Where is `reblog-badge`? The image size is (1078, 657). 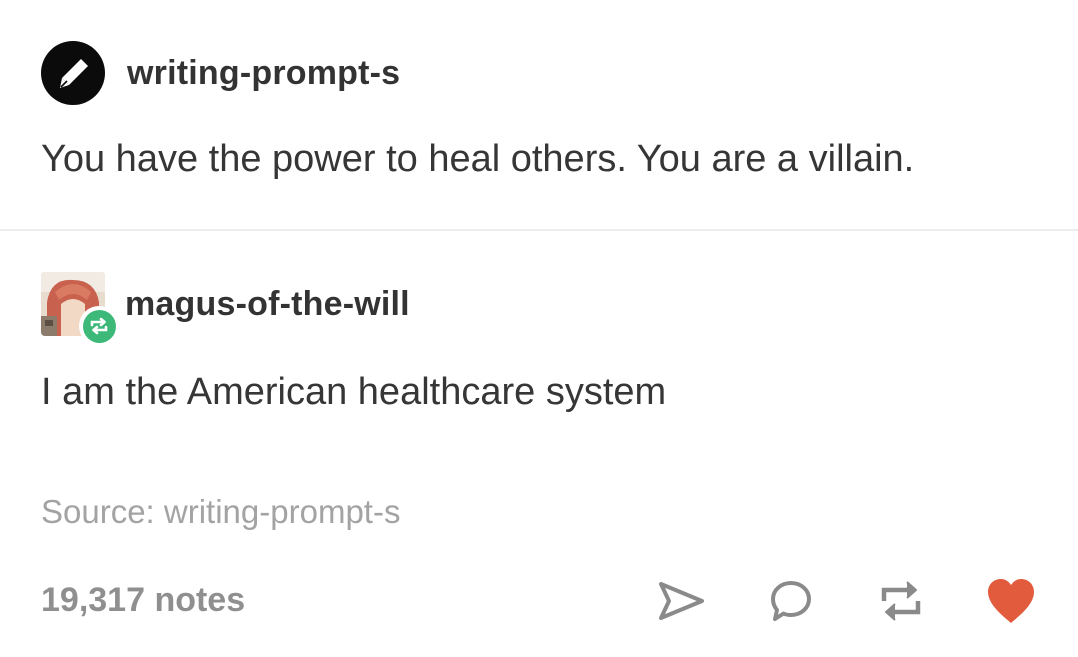 reblog-badge is located at coordinates (99, 326).